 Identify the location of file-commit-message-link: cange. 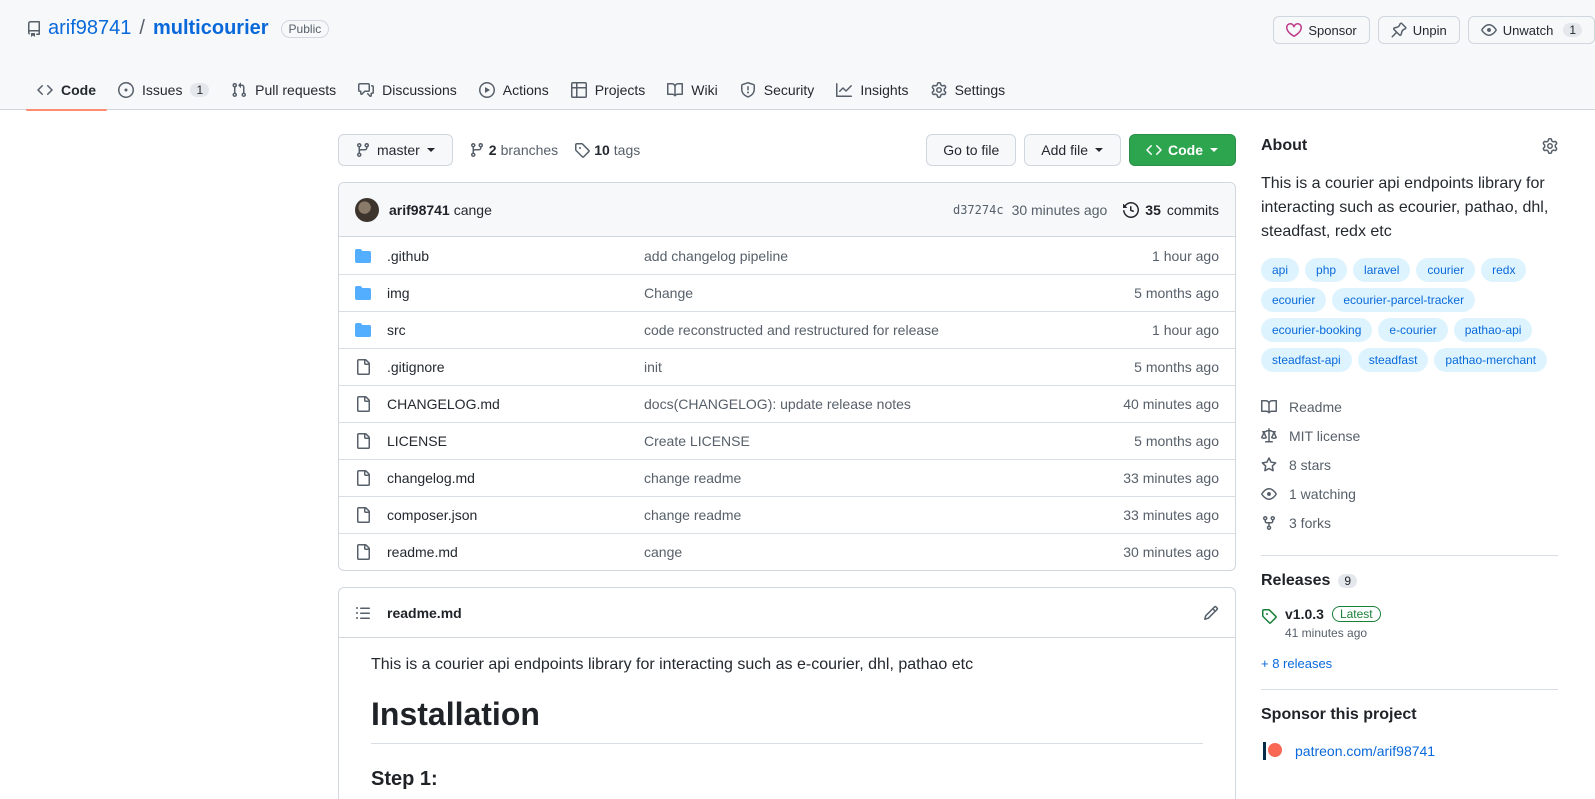
(883, 552).